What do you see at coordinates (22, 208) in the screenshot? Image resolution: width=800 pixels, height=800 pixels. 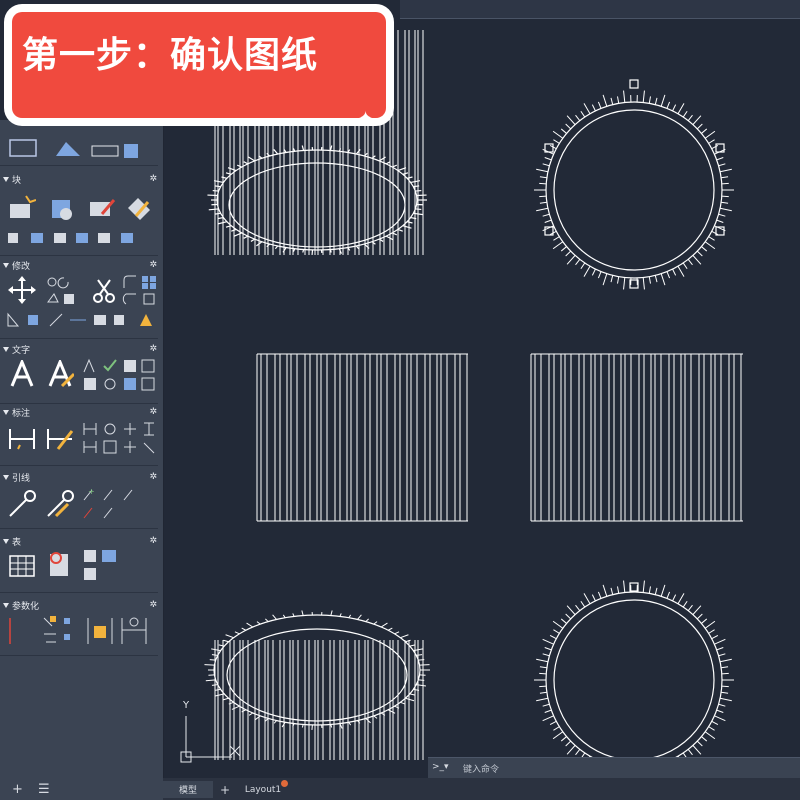 I see `block-insert-icon` at bounding box center [22, 208].